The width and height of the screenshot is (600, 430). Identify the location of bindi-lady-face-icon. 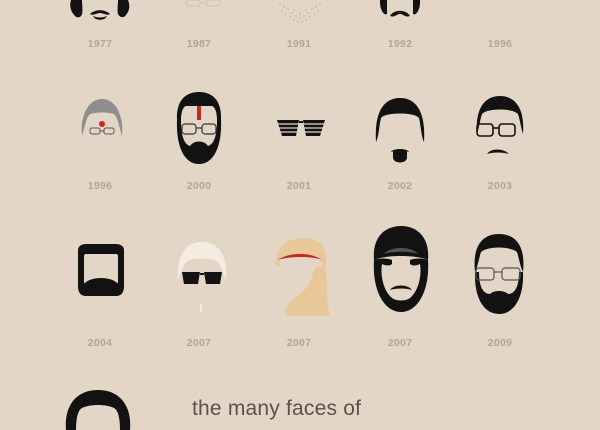
(102, 117).